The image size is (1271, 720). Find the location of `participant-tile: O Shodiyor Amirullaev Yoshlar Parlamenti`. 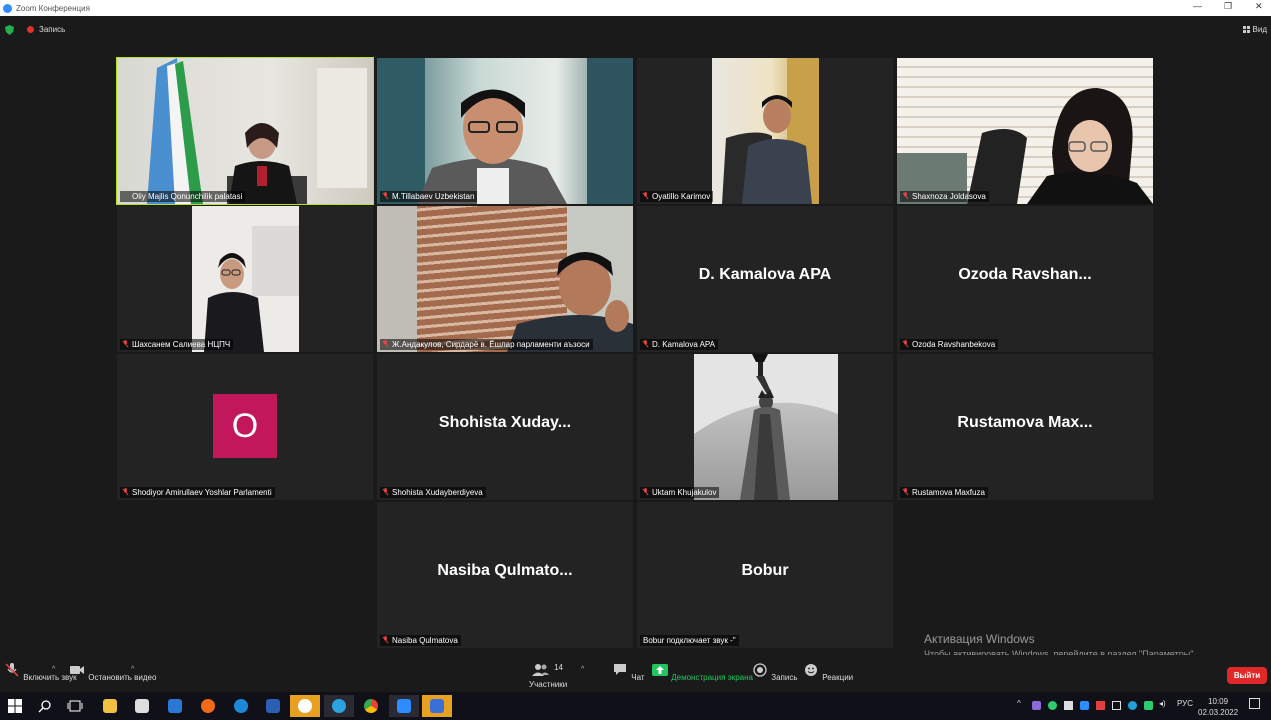

participant-tile: O Shodiyor Amirullaev Yoshlar Parlamenti is located at coordinates (245, 427).